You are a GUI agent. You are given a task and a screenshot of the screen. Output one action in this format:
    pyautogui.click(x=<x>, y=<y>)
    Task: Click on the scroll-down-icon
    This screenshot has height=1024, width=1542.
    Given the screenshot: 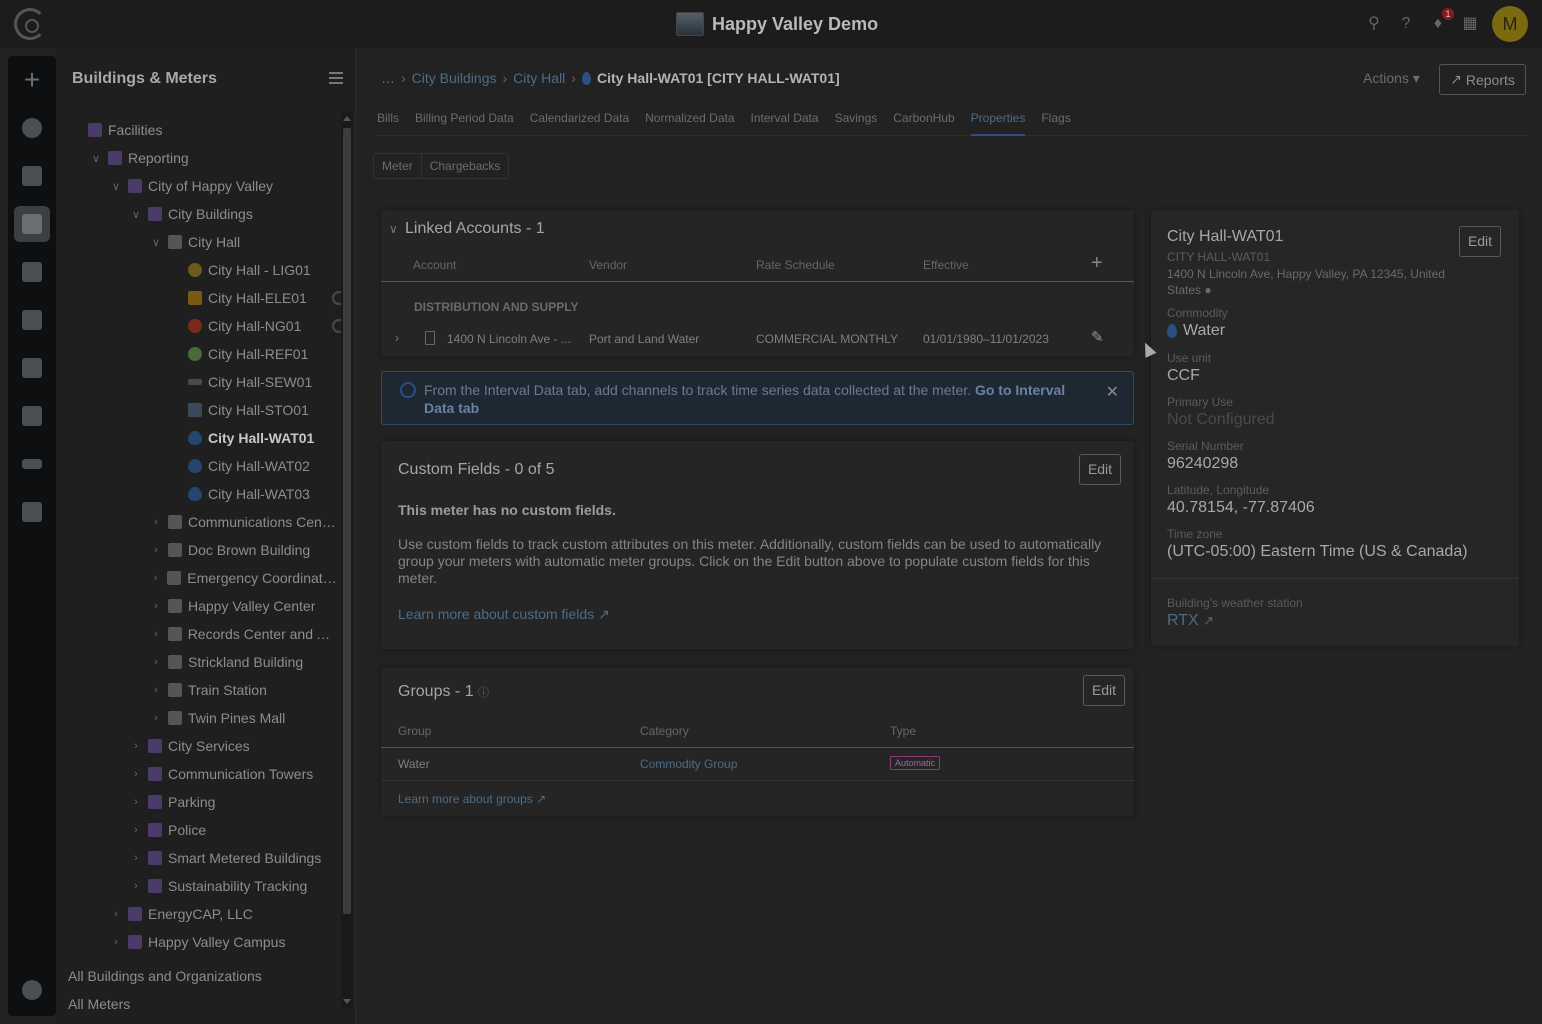 What is the action you would take?
    pyautogui.click(x=347, y=1001)
    